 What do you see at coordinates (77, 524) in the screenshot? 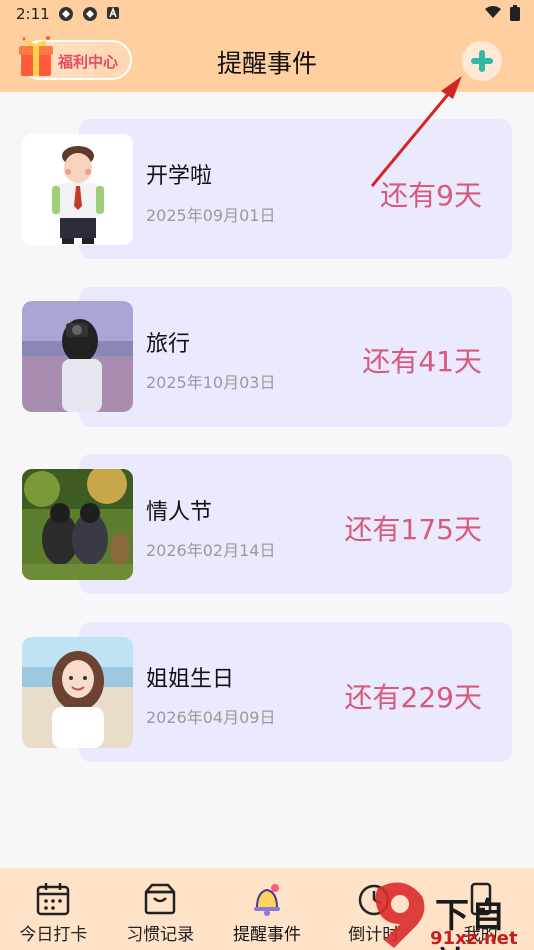
I see `couple-photo` at bounding box center [77, 524].